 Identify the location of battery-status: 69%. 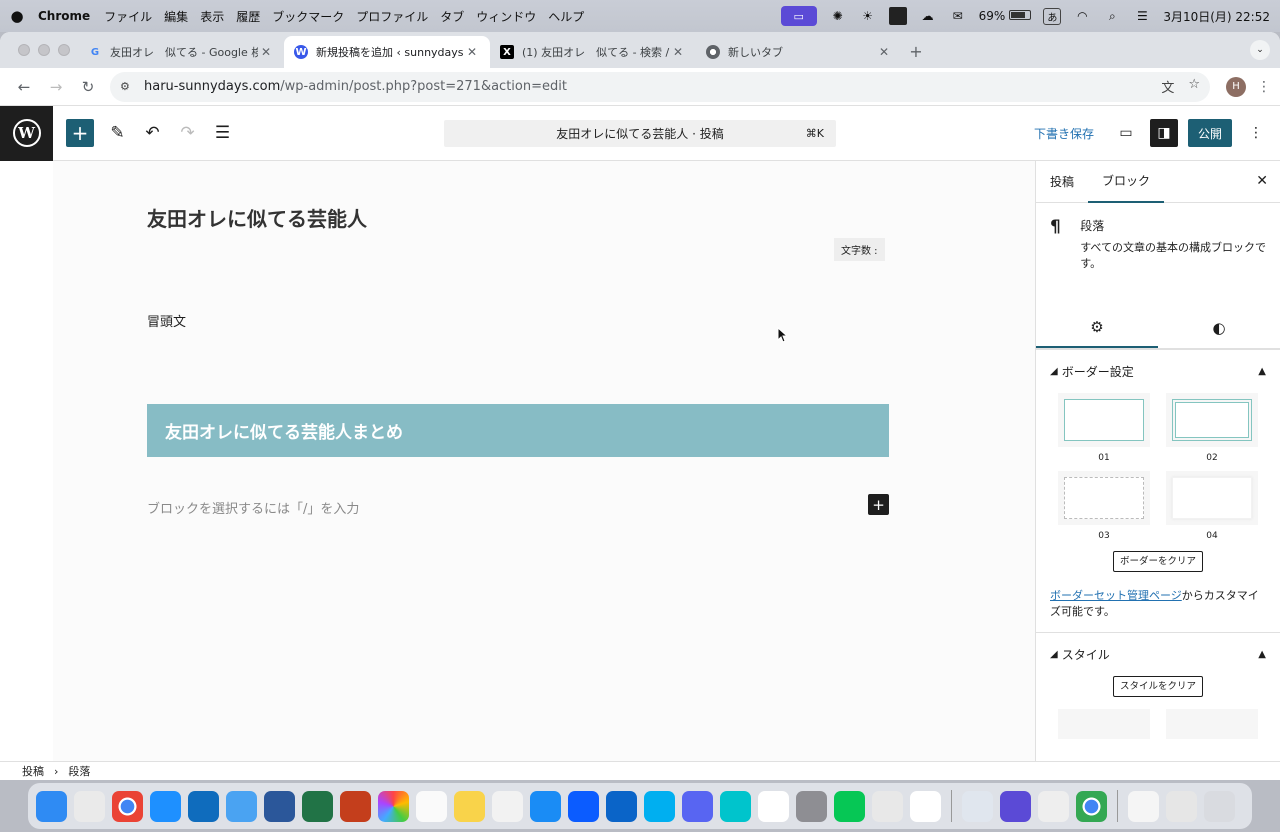
(1005, 16).